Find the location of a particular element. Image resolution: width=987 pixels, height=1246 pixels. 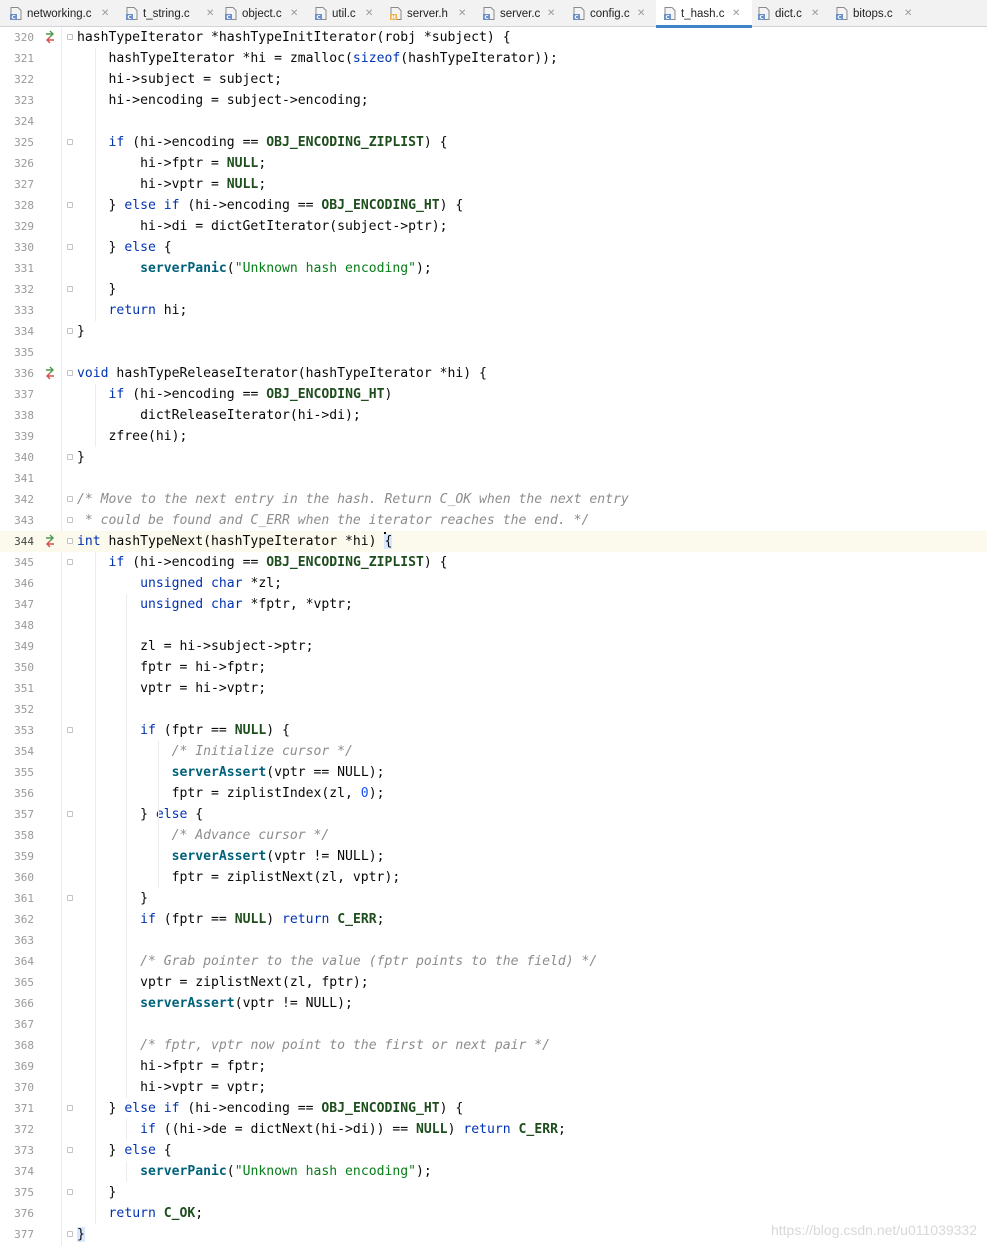

line-number: 368 is located at coordinates (17, 1045).